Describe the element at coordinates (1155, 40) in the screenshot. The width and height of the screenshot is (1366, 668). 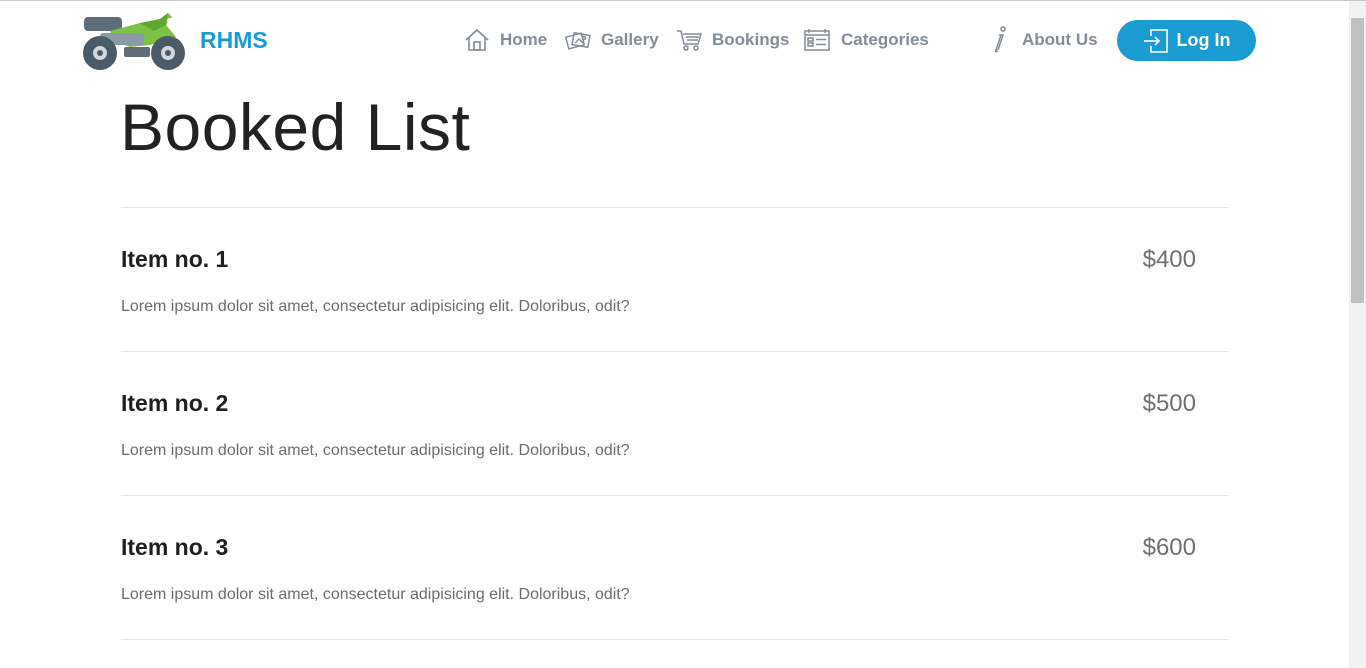
I see `login-icon` at that location.